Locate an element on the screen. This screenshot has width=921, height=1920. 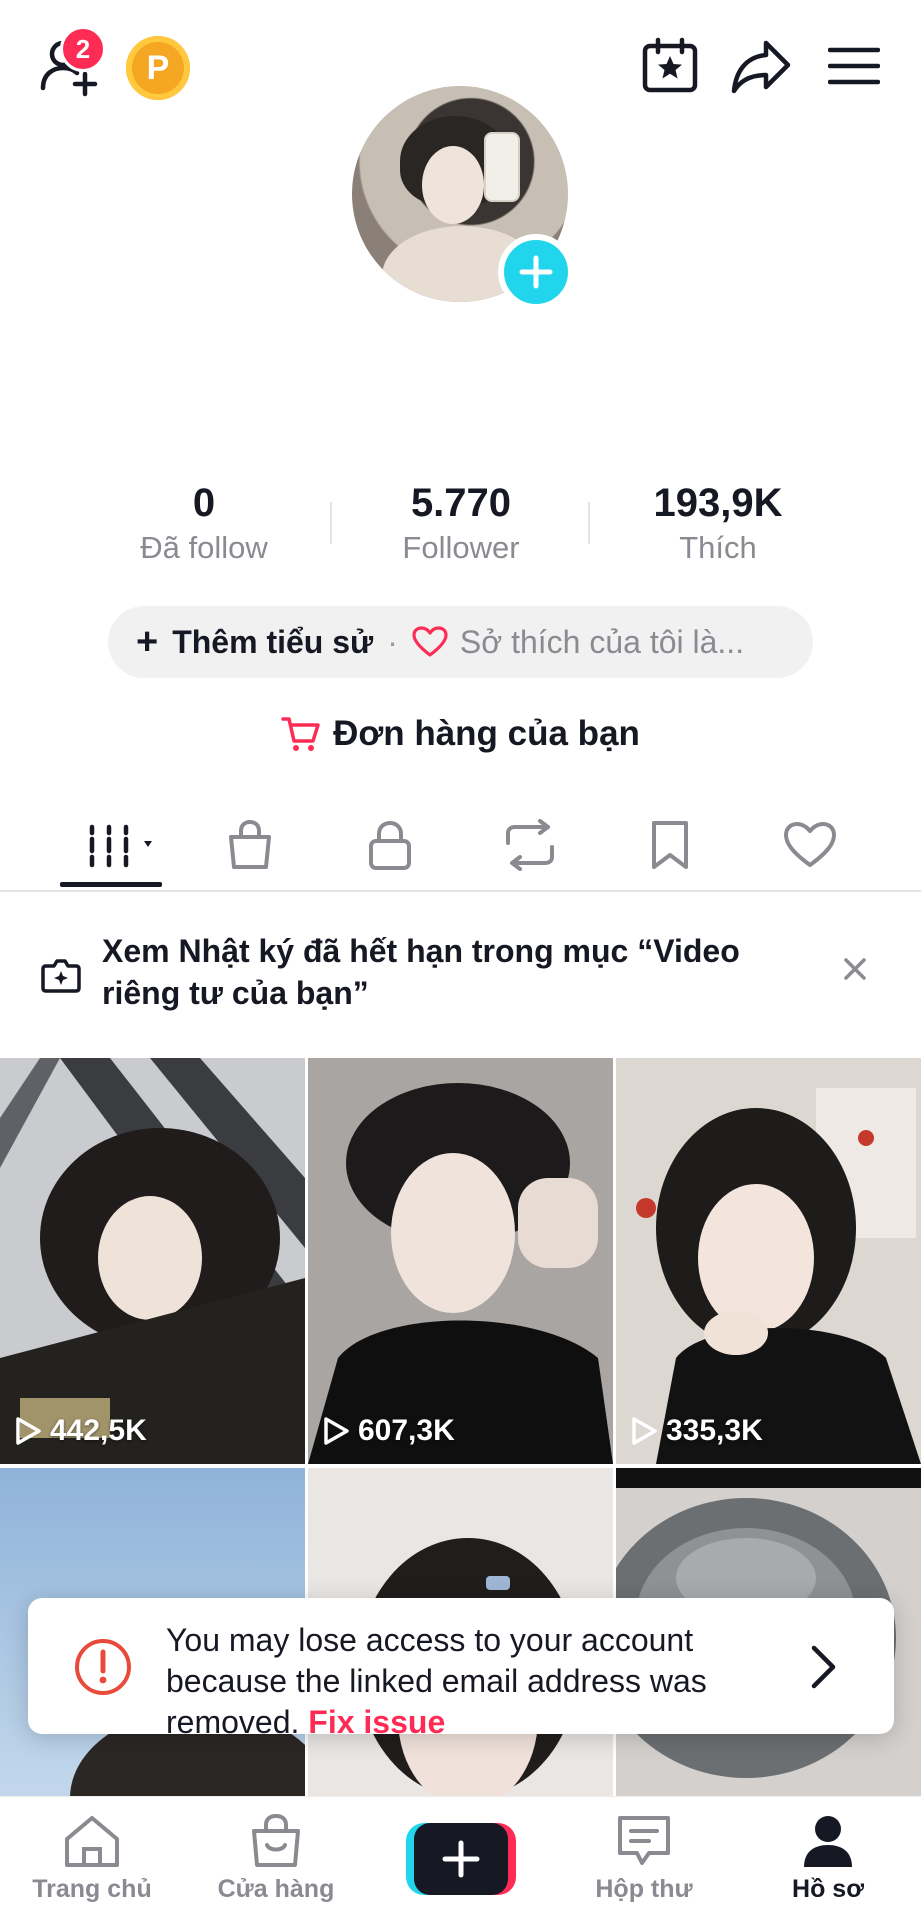
tab-shop is located at coordinates (250, 845).